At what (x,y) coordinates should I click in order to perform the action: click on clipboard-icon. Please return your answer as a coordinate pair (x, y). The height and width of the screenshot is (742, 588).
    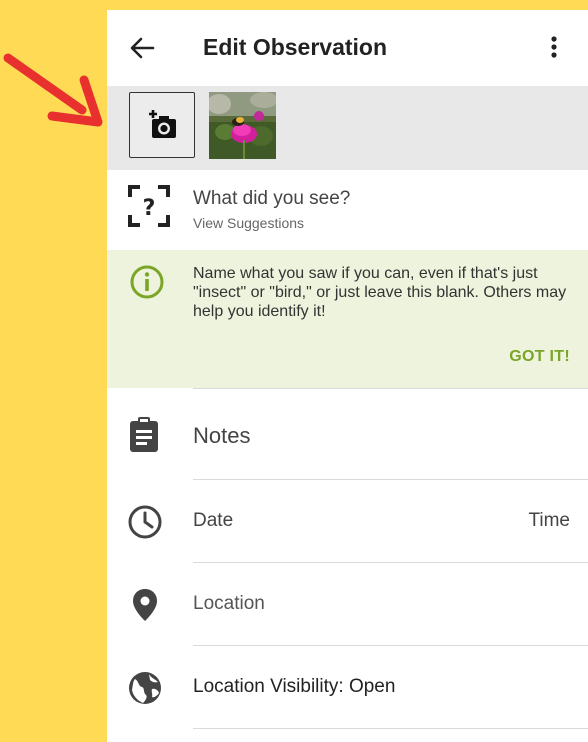
    Looking at the image, I should click on (144, 434).